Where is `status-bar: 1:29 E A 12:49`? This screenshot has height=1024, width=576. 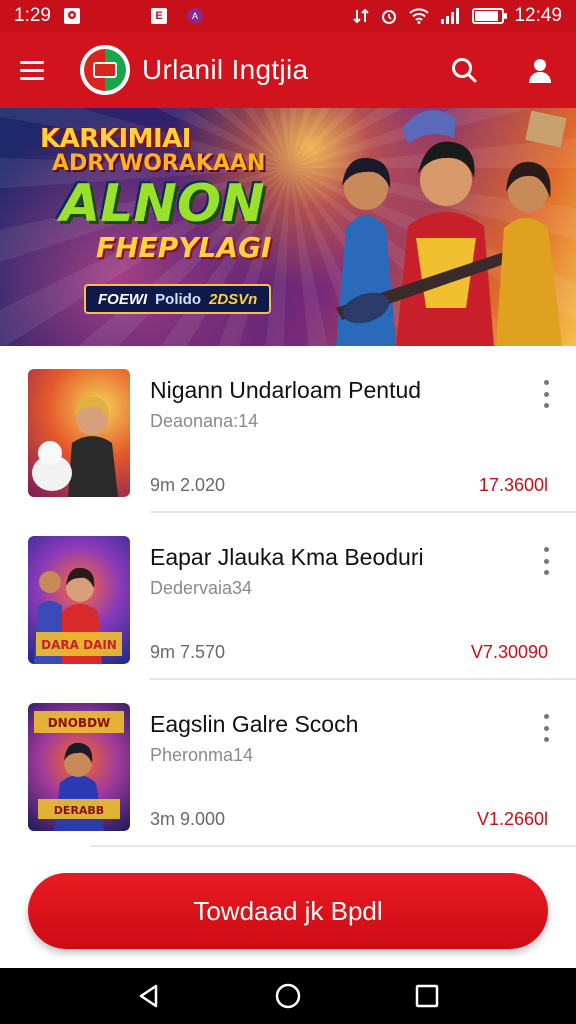 status-bar: 1:29 E A 12:49 is located at coordinates (288, 16).